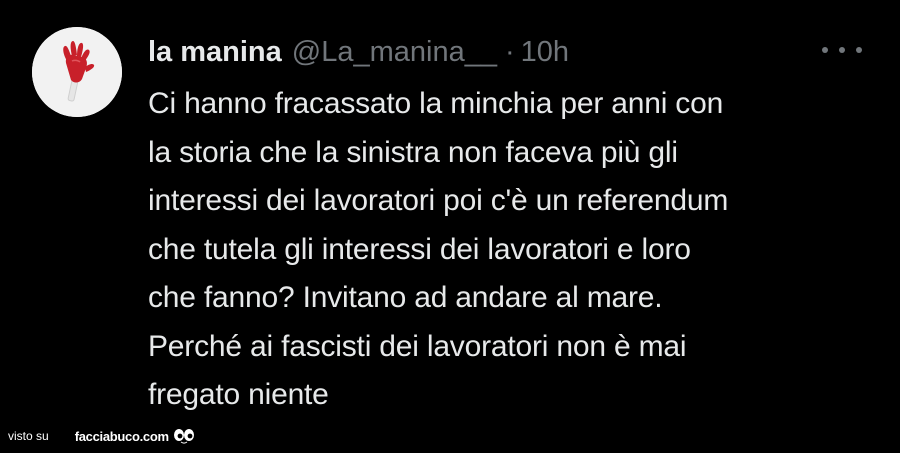 This screenshot has height=453, width=900. What do you see at coordinates (183, 436) in the screenshot?
I see `eyes-icon` at bounding box center [183, 436].